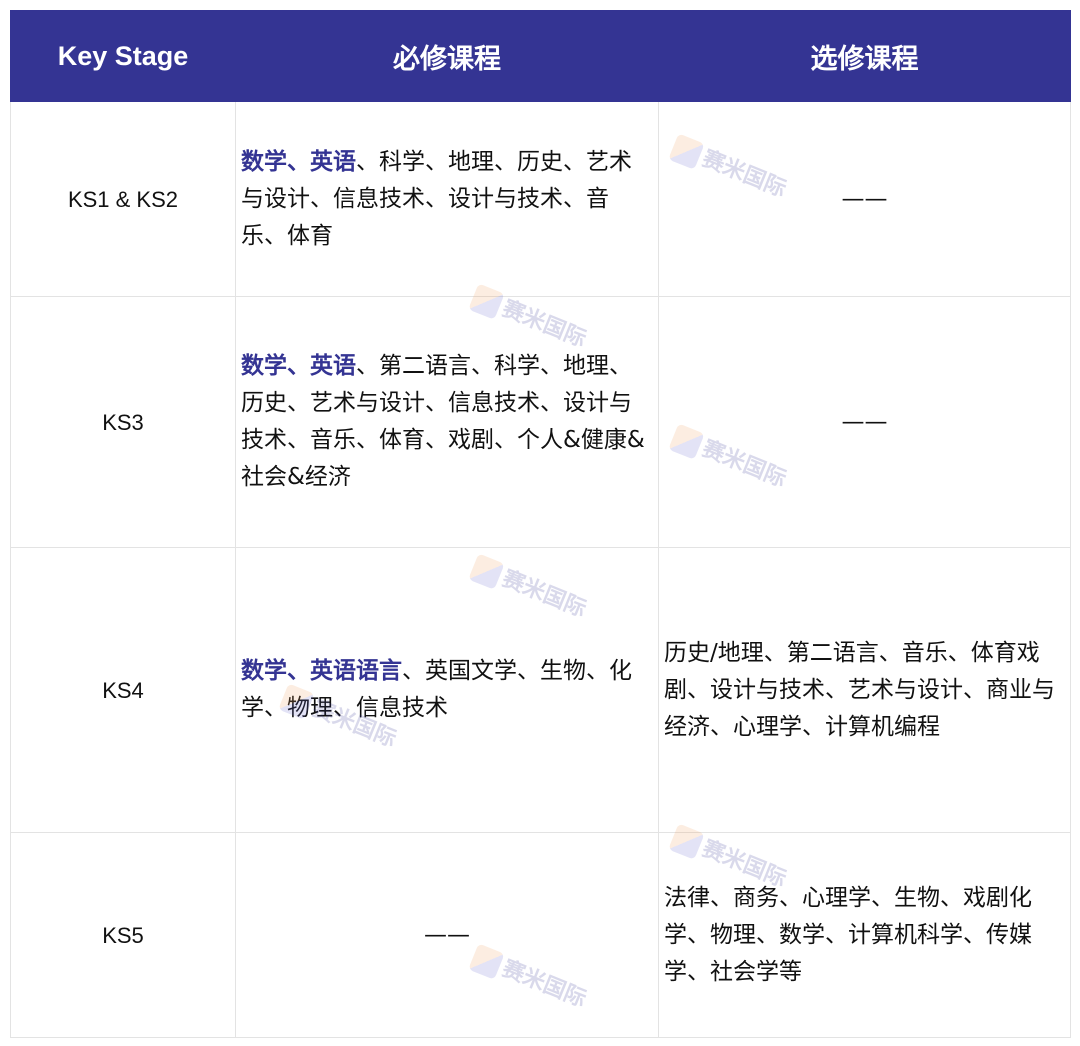 This screenshot has width=1080, height=1046. I want to click on required-cell: ——, so click(447, 935).